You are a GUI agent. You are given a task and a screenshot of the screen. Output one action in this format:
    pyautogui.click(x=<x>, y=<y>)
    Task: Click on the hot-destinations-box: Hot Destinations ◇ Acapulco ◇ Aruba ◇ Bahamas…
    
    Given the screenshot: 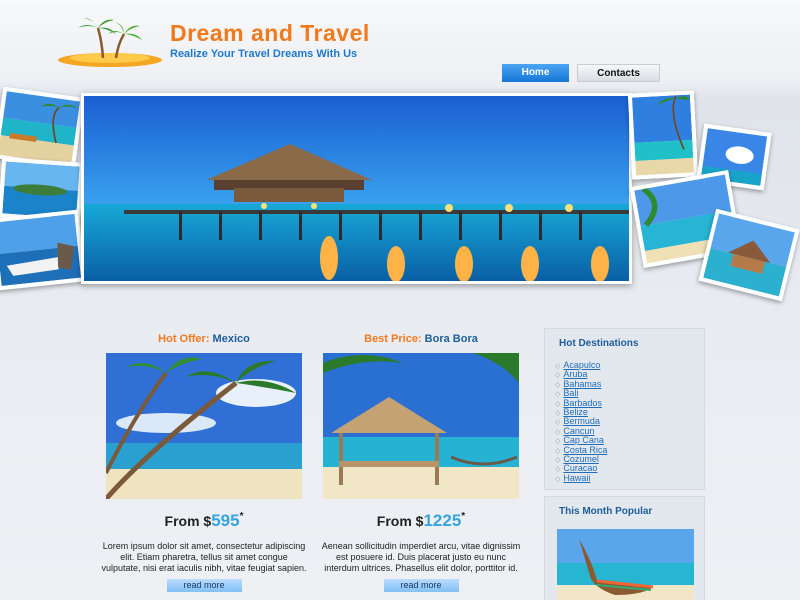 What is the action you would take?
    pyautogui.click(x=624, y=409)
    